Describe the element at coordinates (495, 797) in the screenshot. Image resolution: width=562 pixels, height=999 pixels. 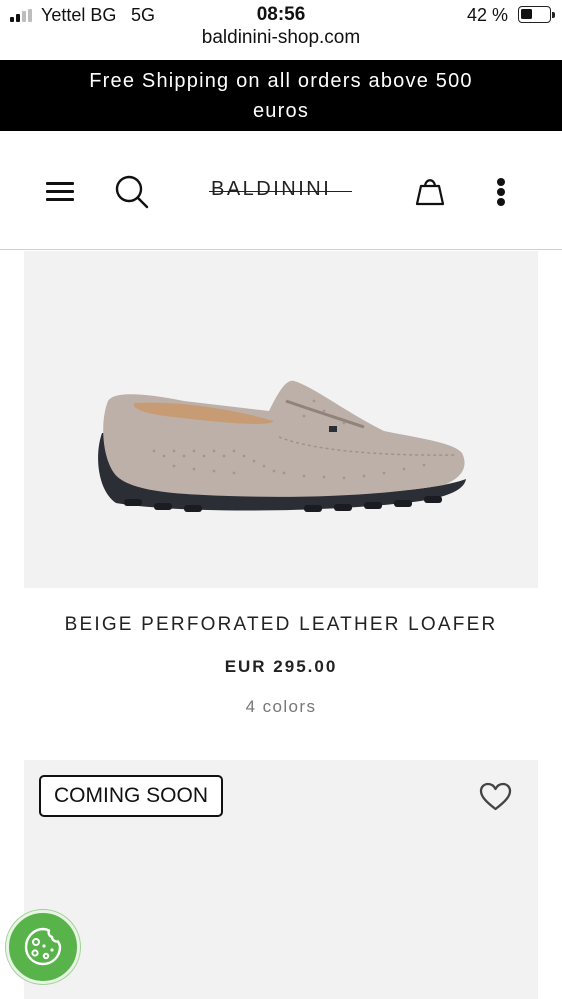
I see `heart-icon` at that location.